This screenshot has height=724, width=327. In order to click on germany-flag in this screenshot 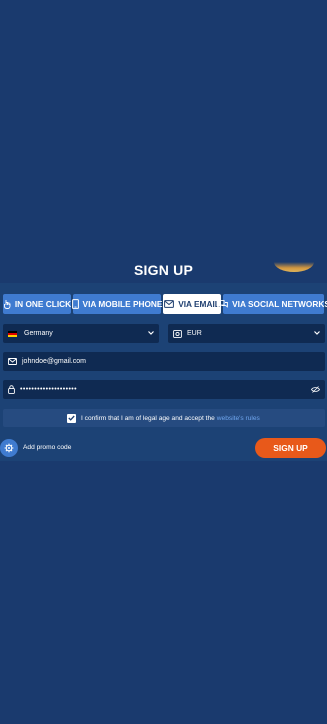, I will do `click(12, 333)`.